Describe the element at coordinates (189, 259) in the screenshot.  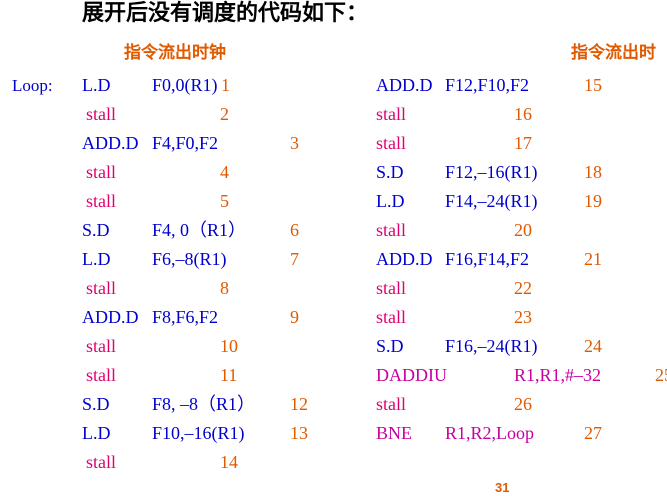
I see `operands: F6,–8(R1)` at that location.